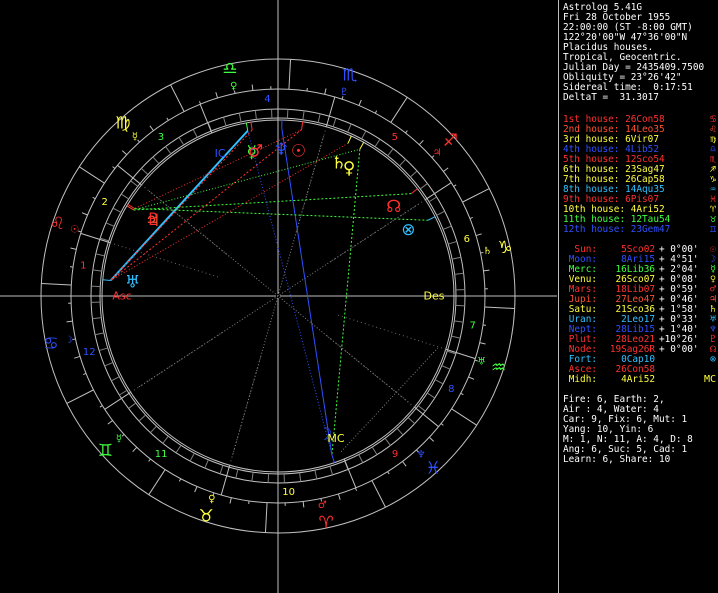  Describe the element at coordinates (247, 126) in the screenshot. I see `planet-tick-mercury` at that location.